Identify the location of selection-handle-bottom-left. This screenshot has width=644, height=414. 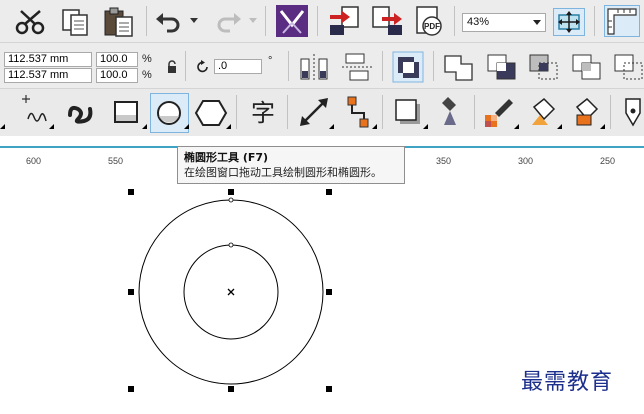
(131, 389).